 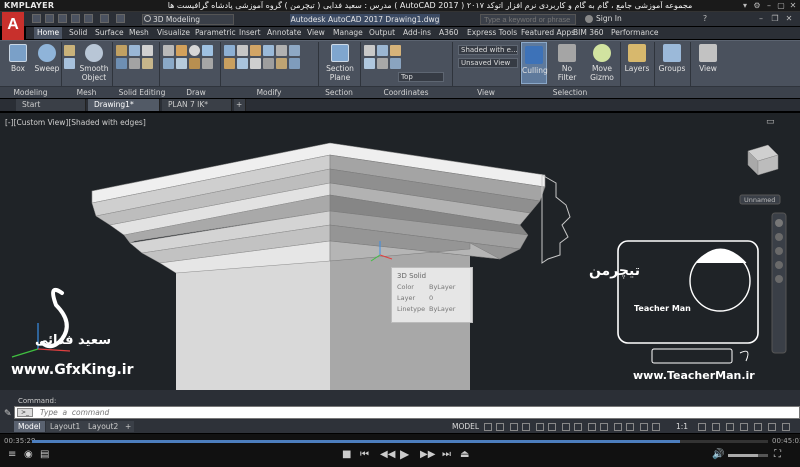 I want to click on close-icon: ✕, so click(x=793, y=6).